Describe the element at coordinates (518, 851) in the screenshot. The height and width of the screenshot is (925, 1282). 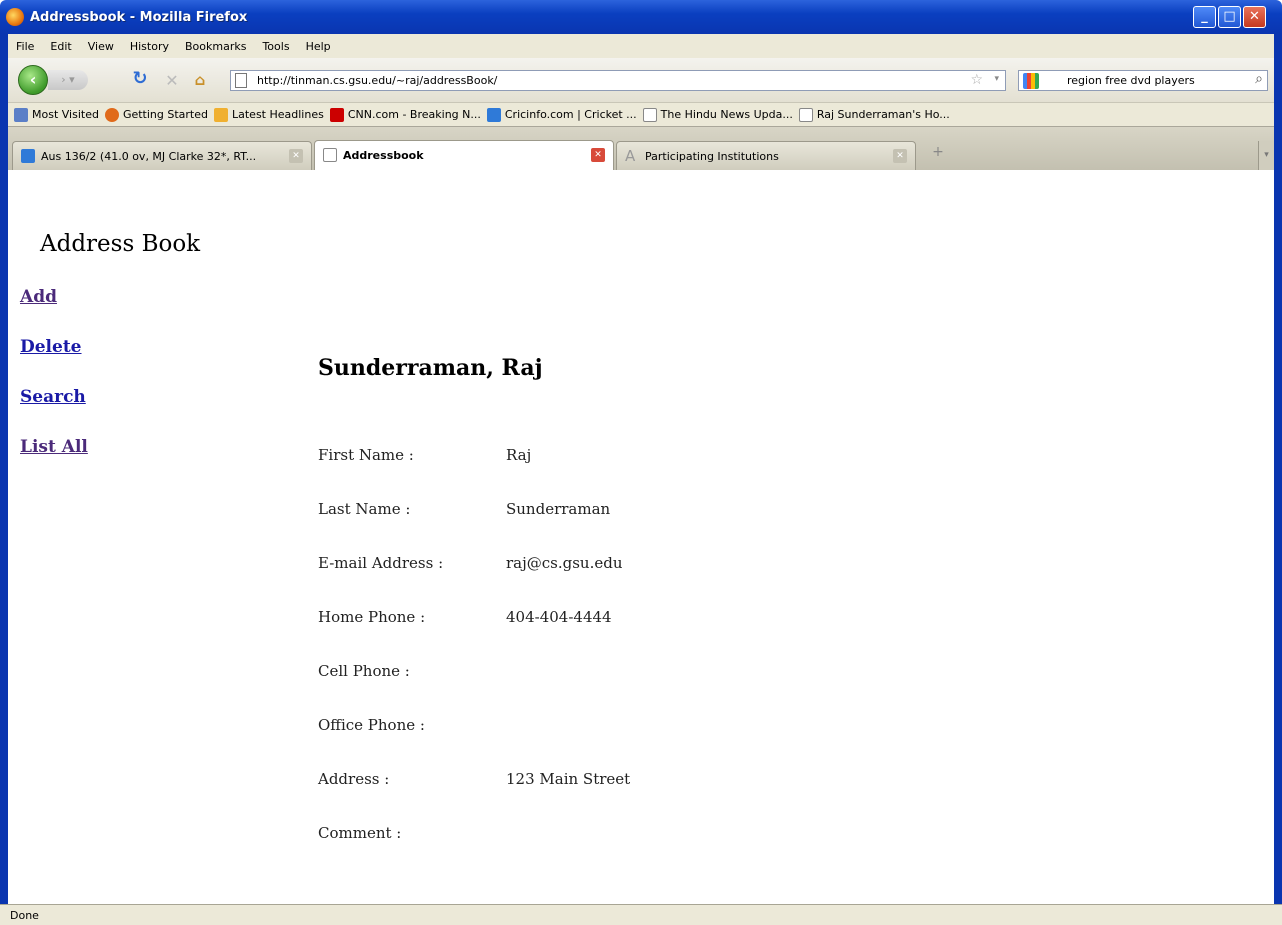
I see `field-comment: Comment :` at that location.